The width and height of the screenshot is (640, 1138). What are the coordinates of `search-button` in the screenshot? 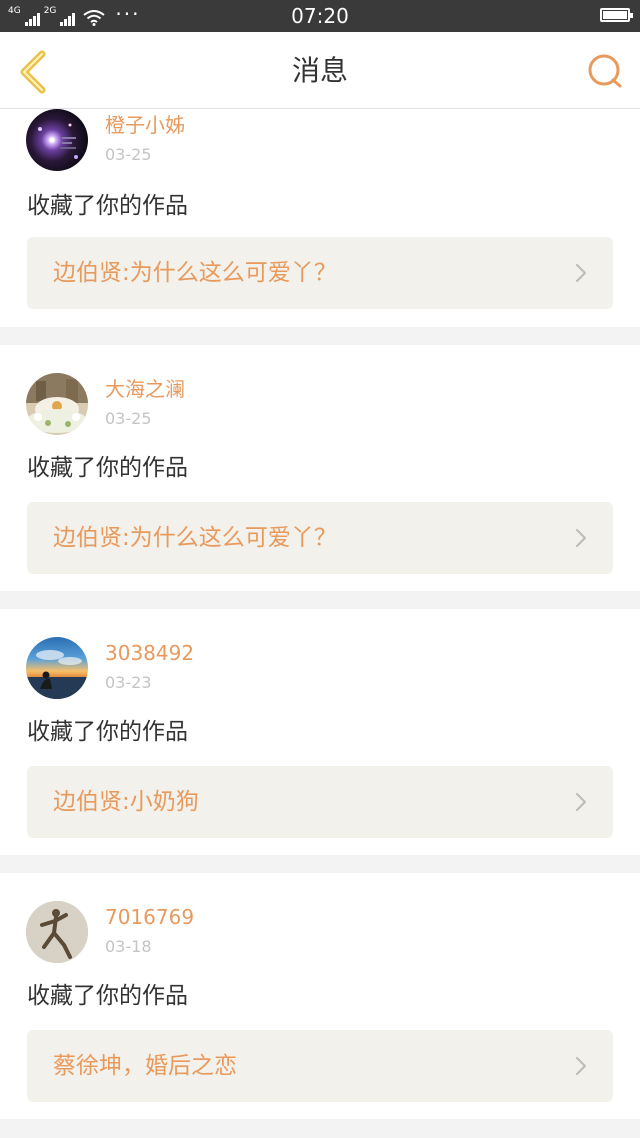 It's located at (605, 71).